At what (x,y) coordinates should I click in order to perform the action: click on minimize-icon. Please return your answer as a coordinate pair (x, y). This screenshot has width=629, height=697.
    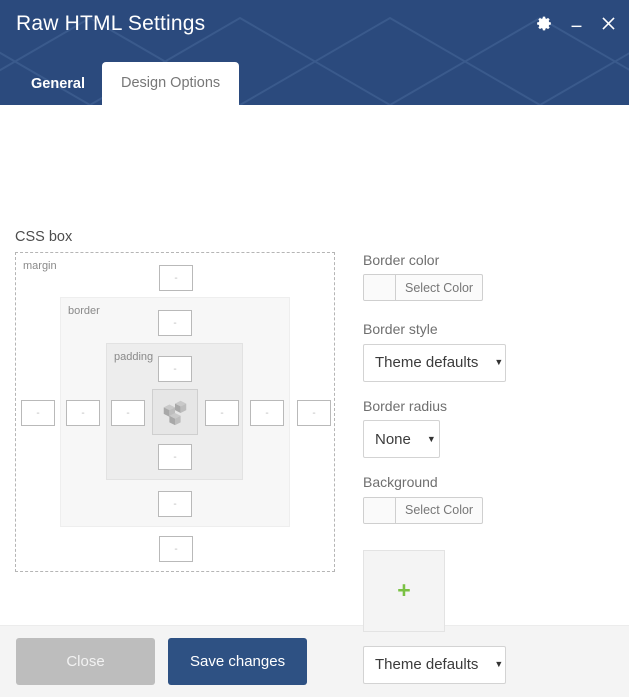
    Looking at the image, I should click on (576, 23).